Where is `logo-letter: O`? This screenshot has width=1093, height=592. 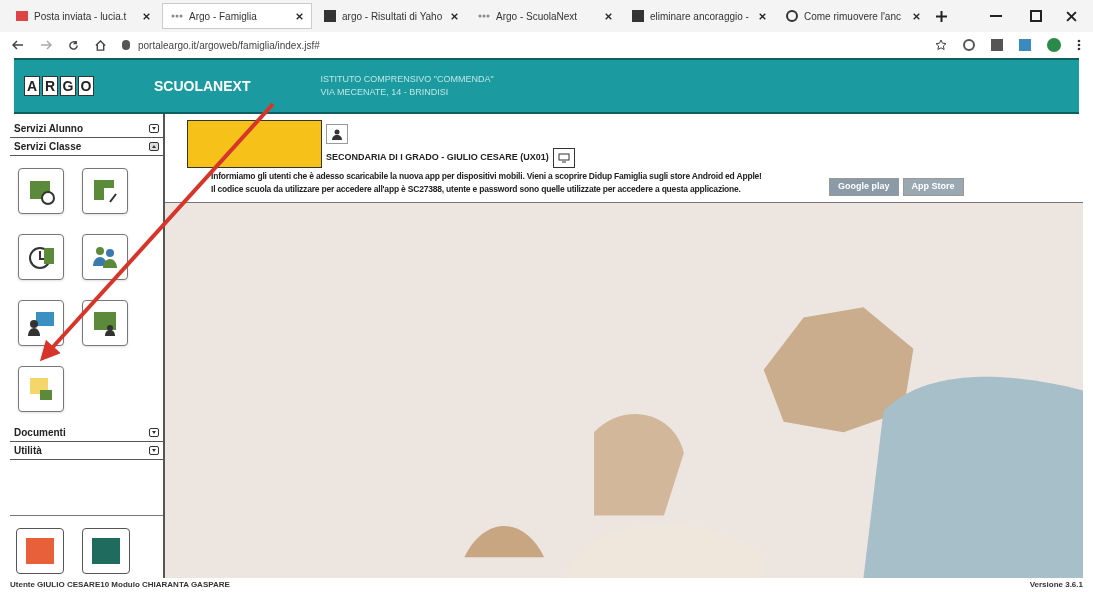
logo-letter: O is located at coordinates (86, 86).